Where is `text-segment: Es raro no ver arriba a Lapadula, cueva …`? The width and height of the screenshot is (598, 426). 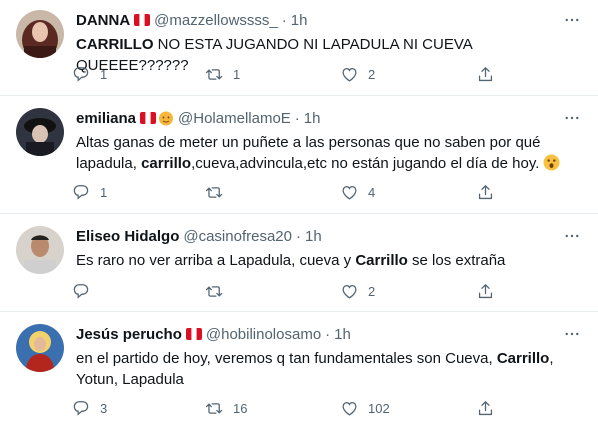
text-segment: Es raro no ver arriba a Lapadula, cueva … is located at coordinates (216, 260).